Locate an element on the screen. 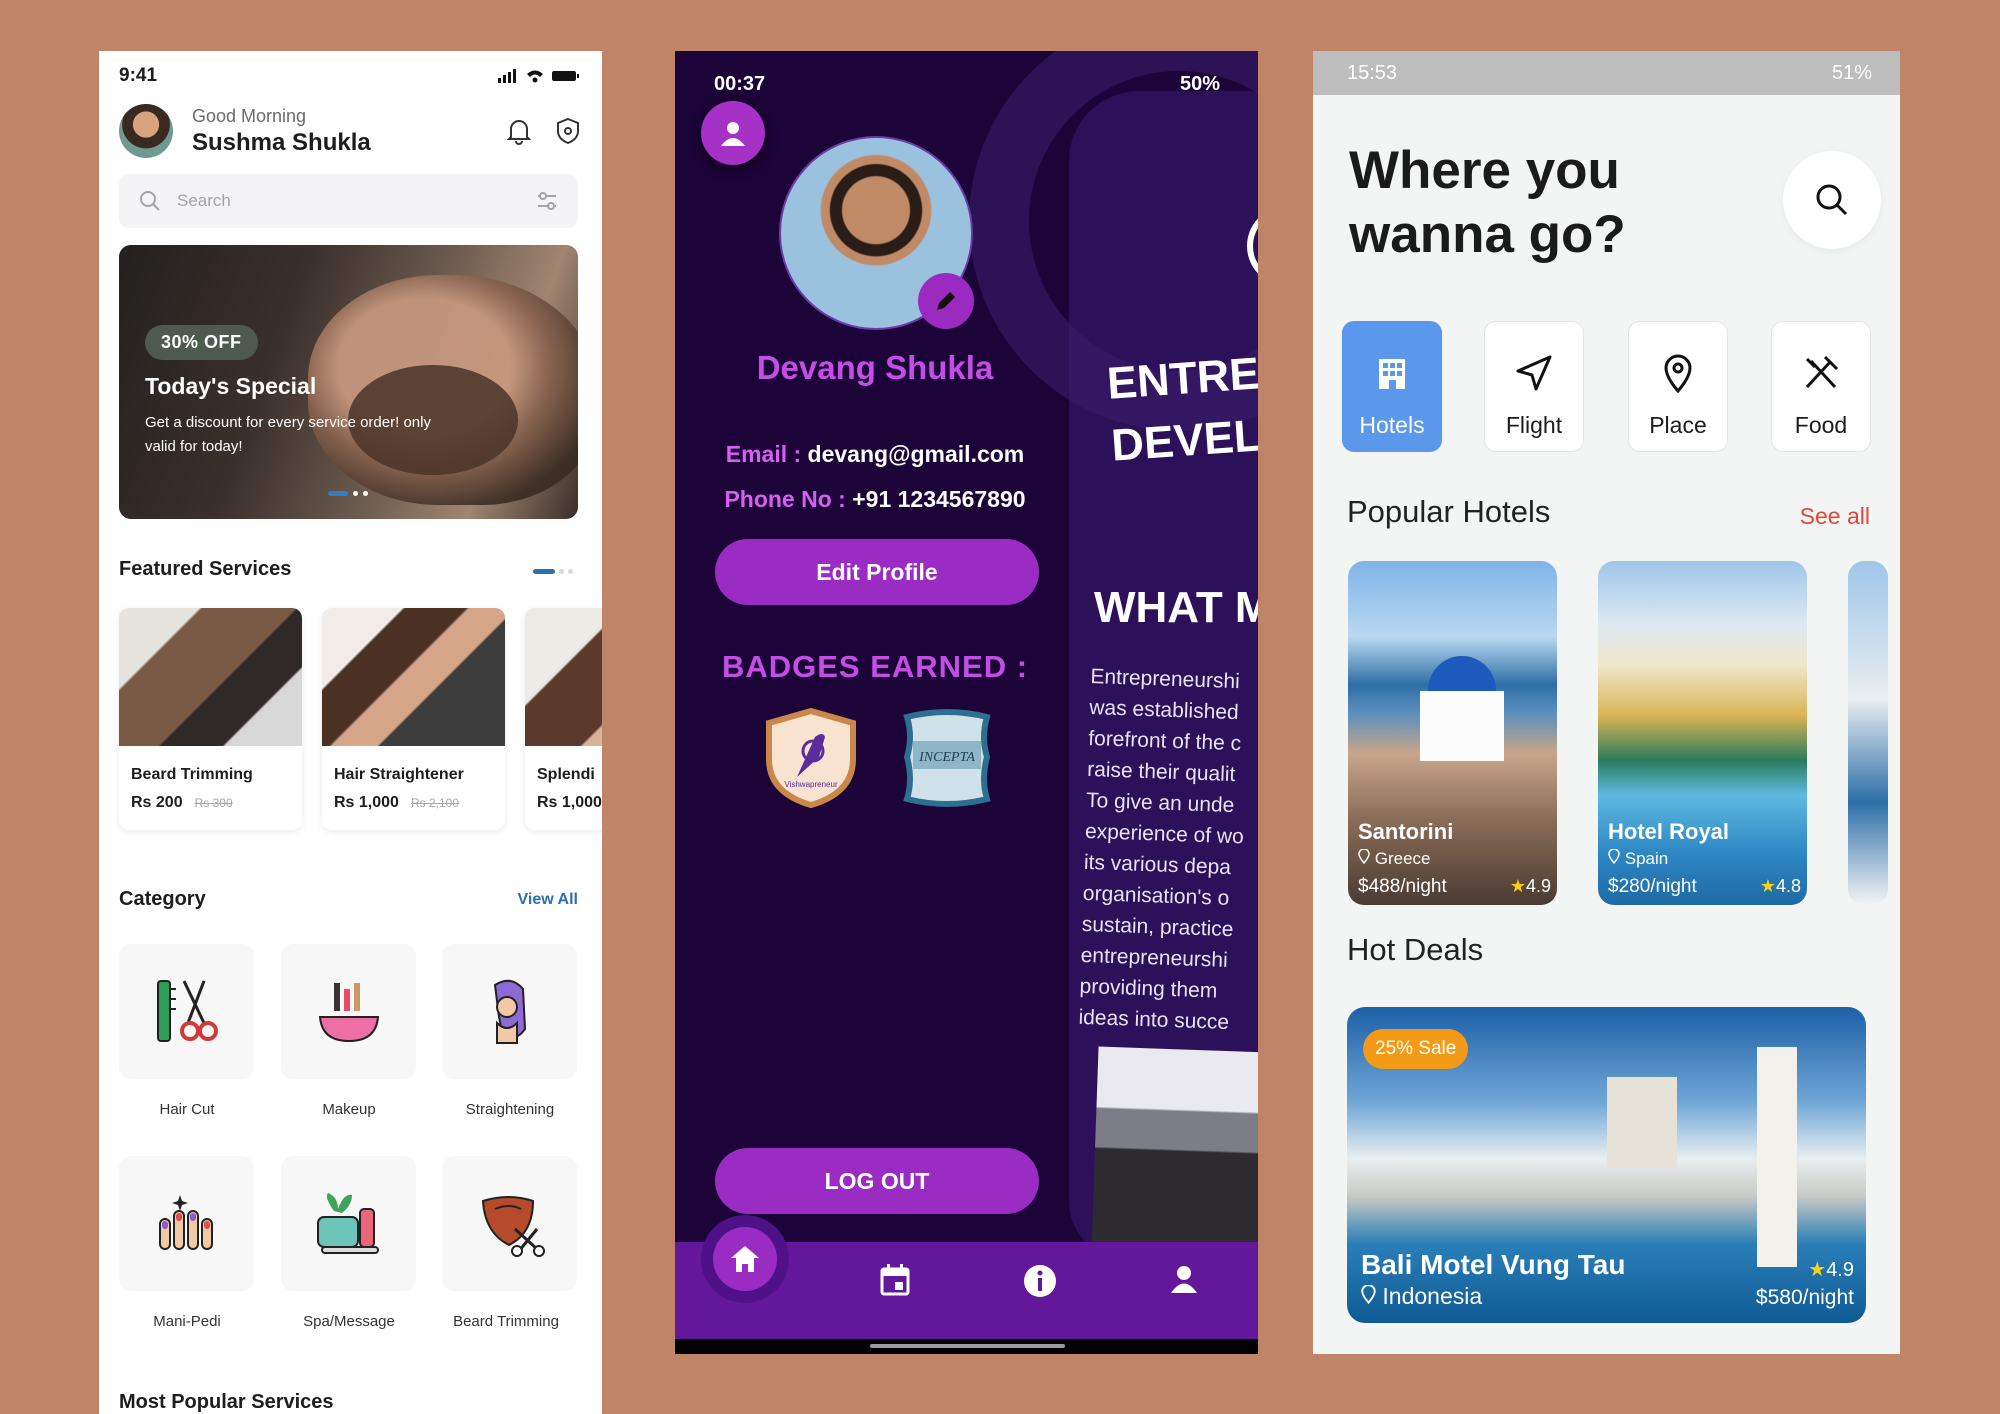 The width and height of the screenshot is (2000, 1414). search-icon is located at coordinates (150, 201).